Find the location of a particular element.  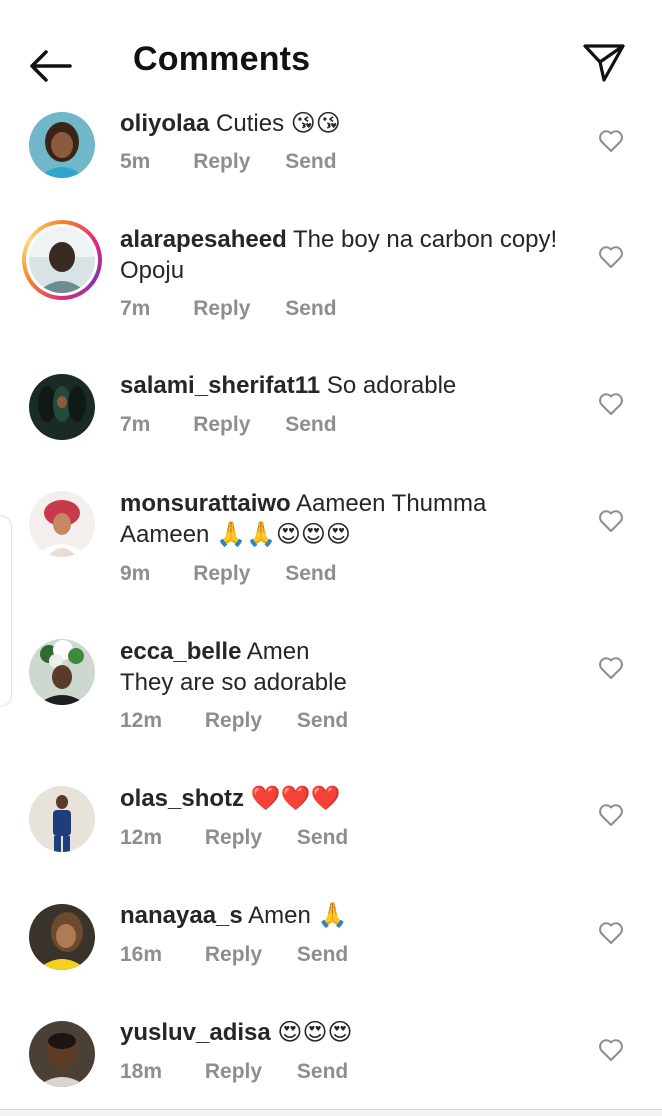

comment-body: So adorable is located at coordinates (391, 385).